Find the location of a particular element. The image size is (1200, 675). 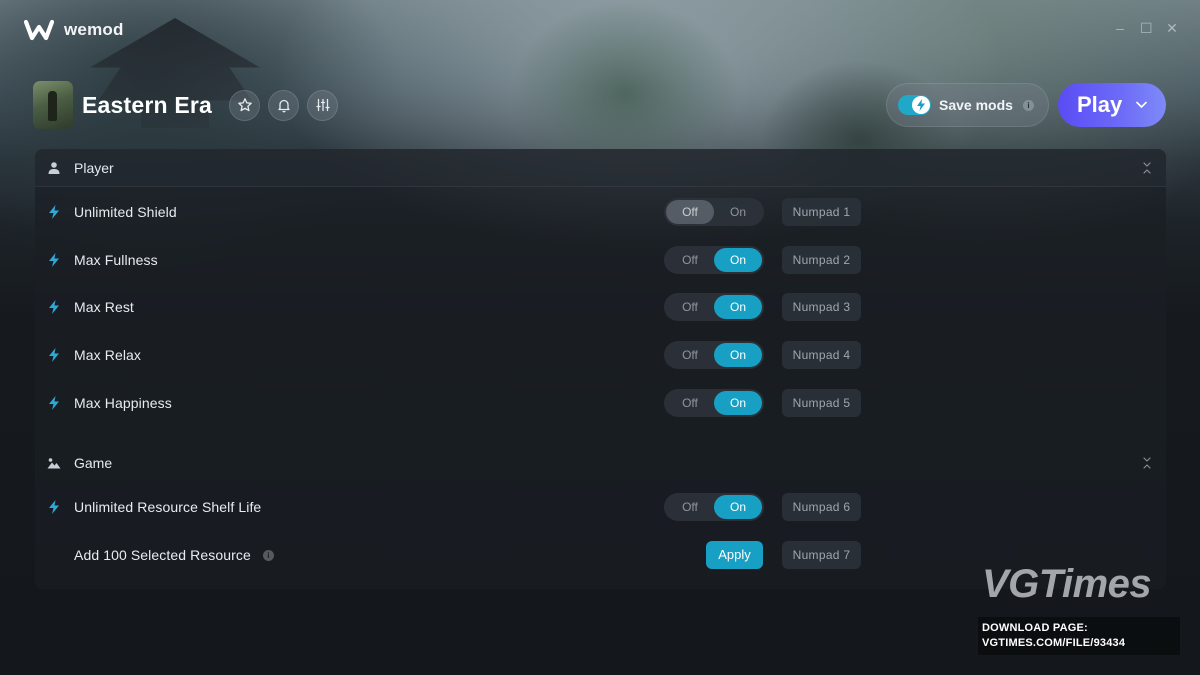

game-header: Eastern Era is located at coordinates (189, 105).